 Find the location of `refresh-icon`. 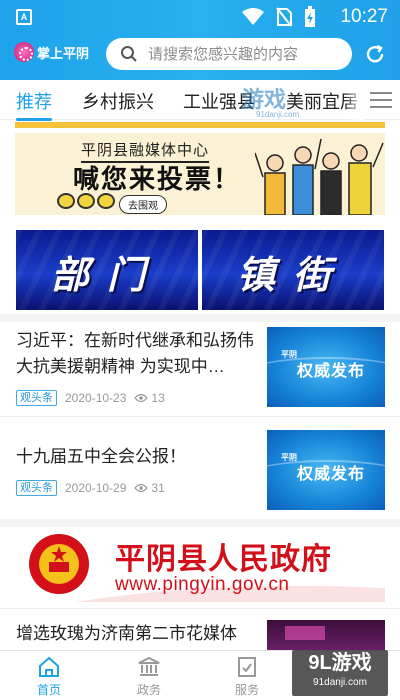

refresh-icon is located at coordinates (375, 54).